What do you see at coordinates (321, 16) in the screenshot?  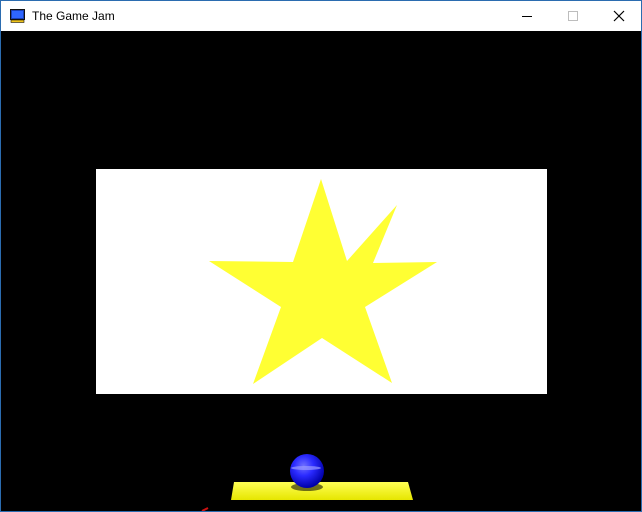 I see `title-bar: The Game Jam` at bounding box center [321, 16].